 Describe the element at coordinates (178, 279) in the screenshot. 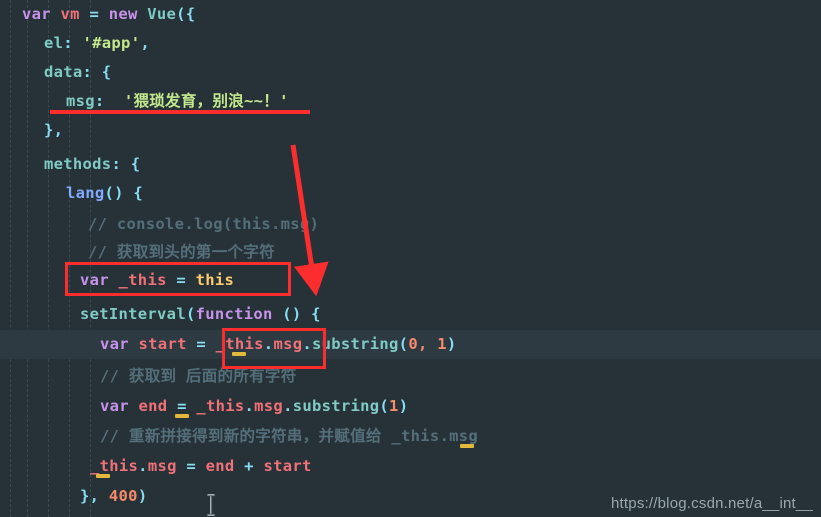

I see `annotation-box-var-this` at that location.